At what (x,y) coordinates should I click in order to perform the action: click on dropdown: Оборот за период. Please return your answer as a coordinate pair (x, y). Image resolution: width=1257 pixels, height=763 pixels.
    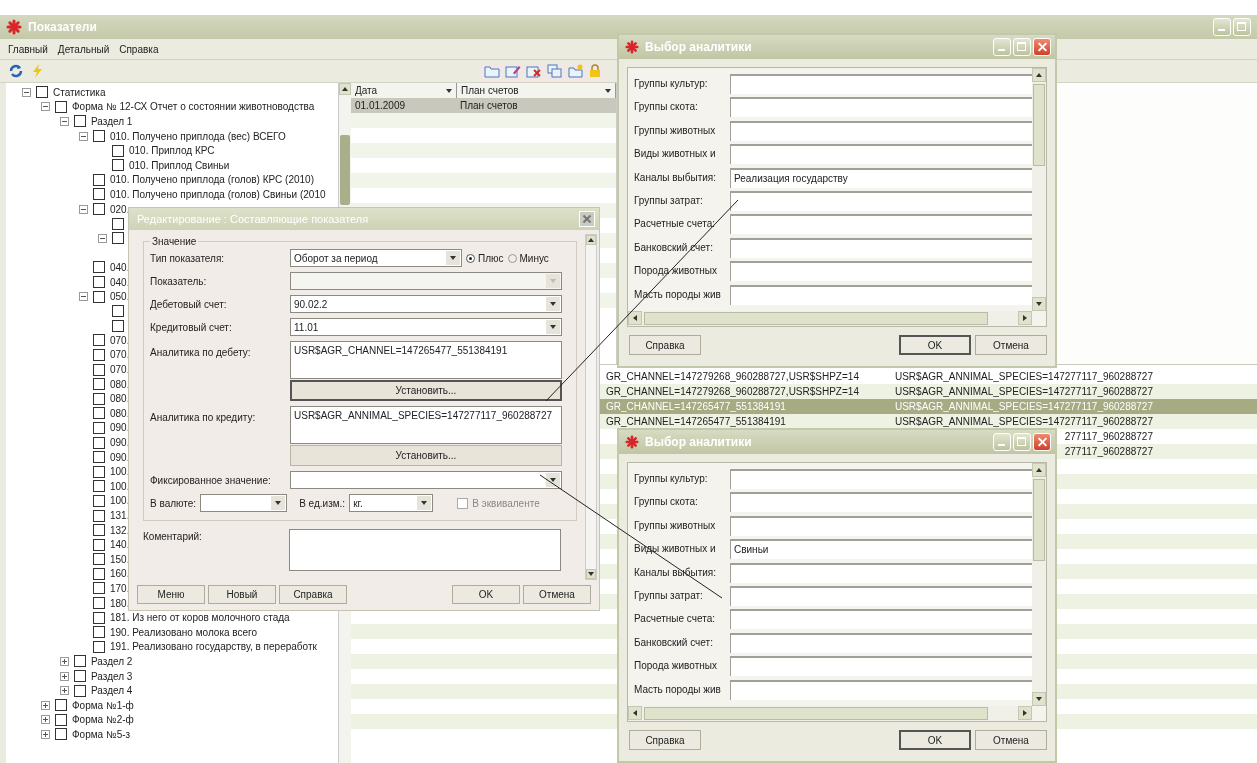
    Looking at the image, I should click on (376, 258).